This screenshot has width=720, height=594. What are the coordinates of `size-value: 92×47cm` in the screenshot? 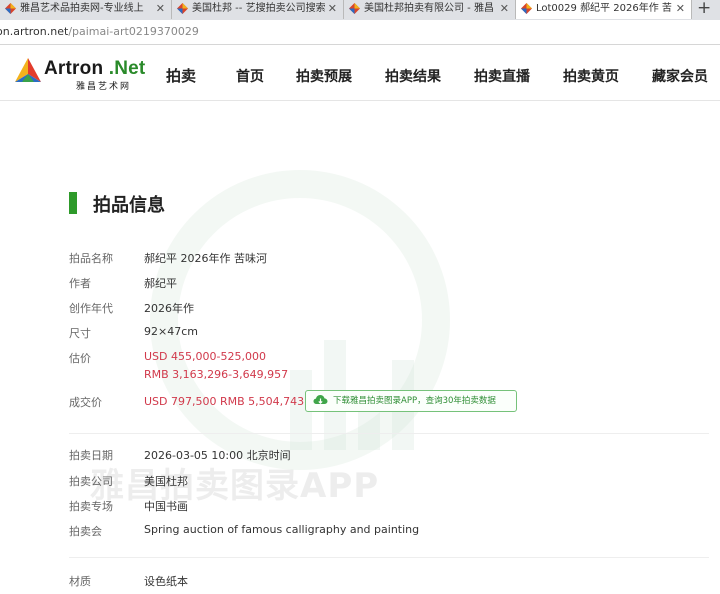 It's located at (171, 331).